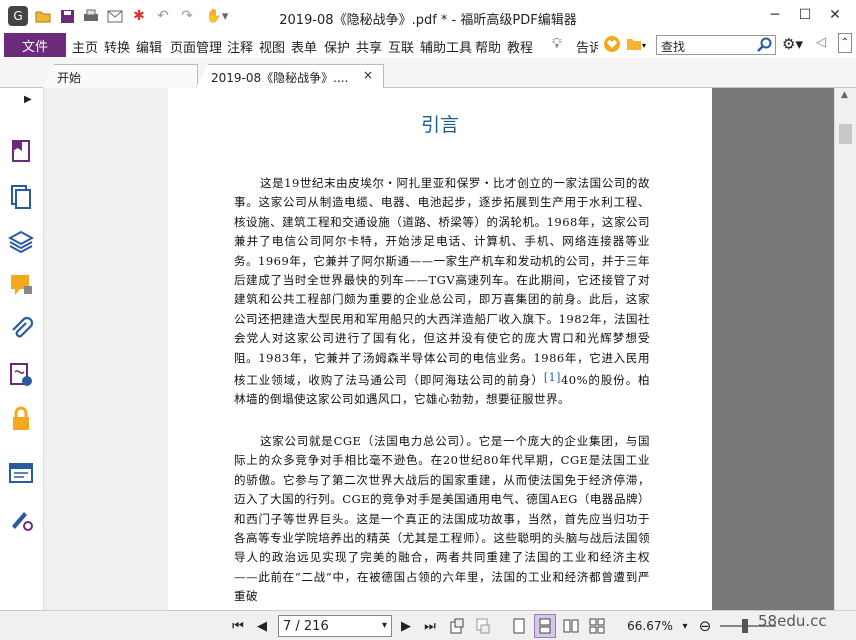 The width and height of the screenshot is (856, 640). I want to click on zoom-slider-thumb, so click(745, 626).